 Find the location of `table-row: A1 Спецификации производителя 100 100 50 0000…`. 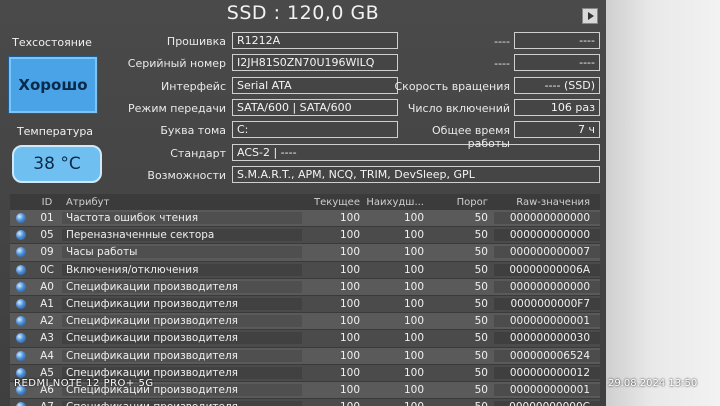

table-row: A1 Спецификации производителя 100 100 50 0000… is located at coordinates (305, 304).